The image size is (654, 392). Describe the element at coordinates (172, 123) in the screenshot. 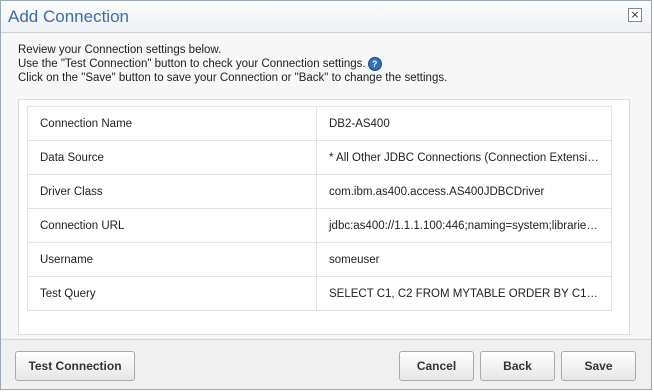

I see `row-label-connection-name: Connection Name` at that location.